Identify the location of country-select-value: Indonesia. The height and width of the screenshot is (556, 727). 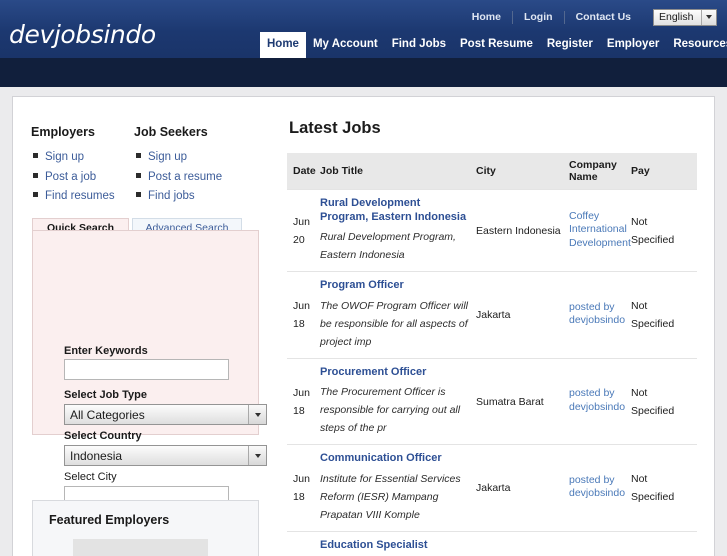
(156, 456).